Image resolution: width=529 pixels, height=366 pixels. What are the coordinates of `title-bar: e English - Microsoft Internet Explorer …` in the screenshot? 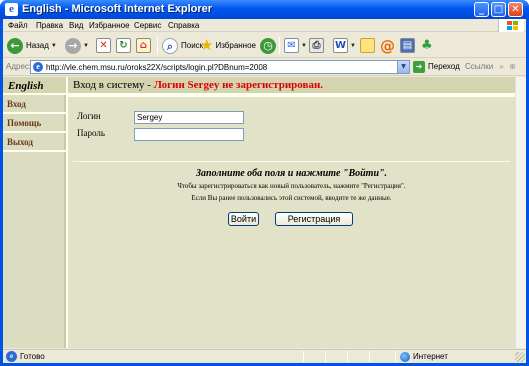 It's located at (264, 9).